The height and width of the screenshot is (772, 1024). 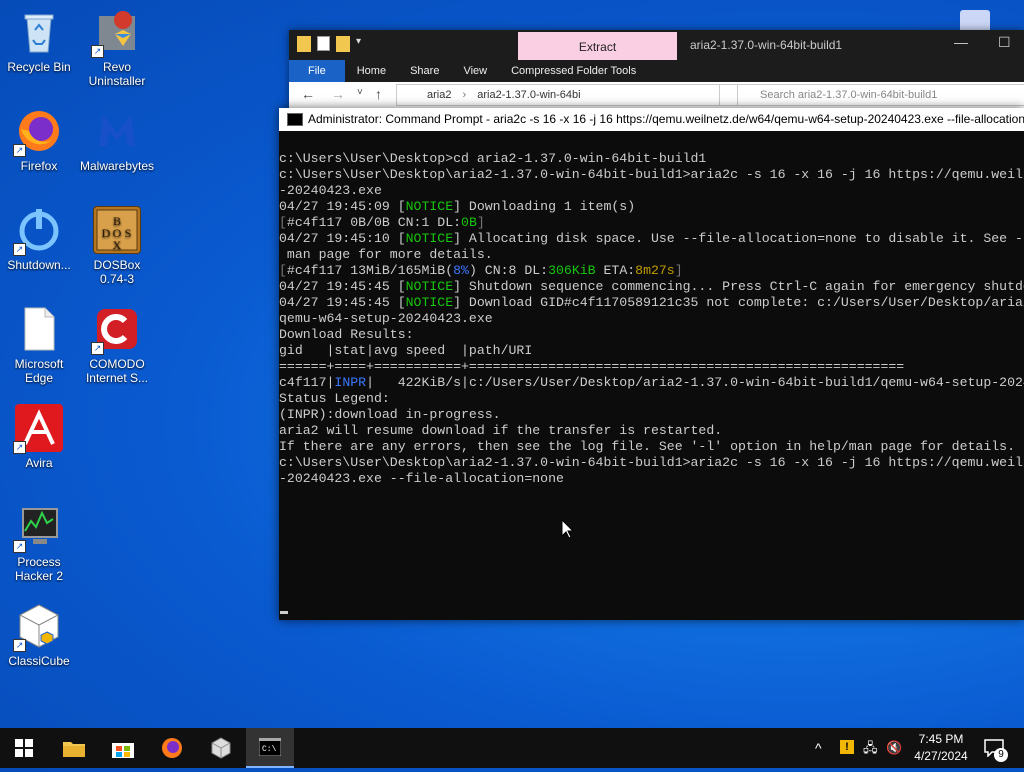 I want to click on back-icon: ←, so click(x=308, y=94).